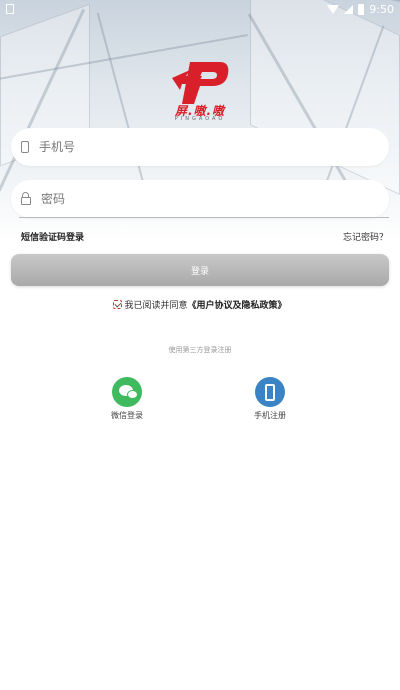  Describe the element at coordinates (127, 392) in the screenshot. I see `wechat-icon` at that location.